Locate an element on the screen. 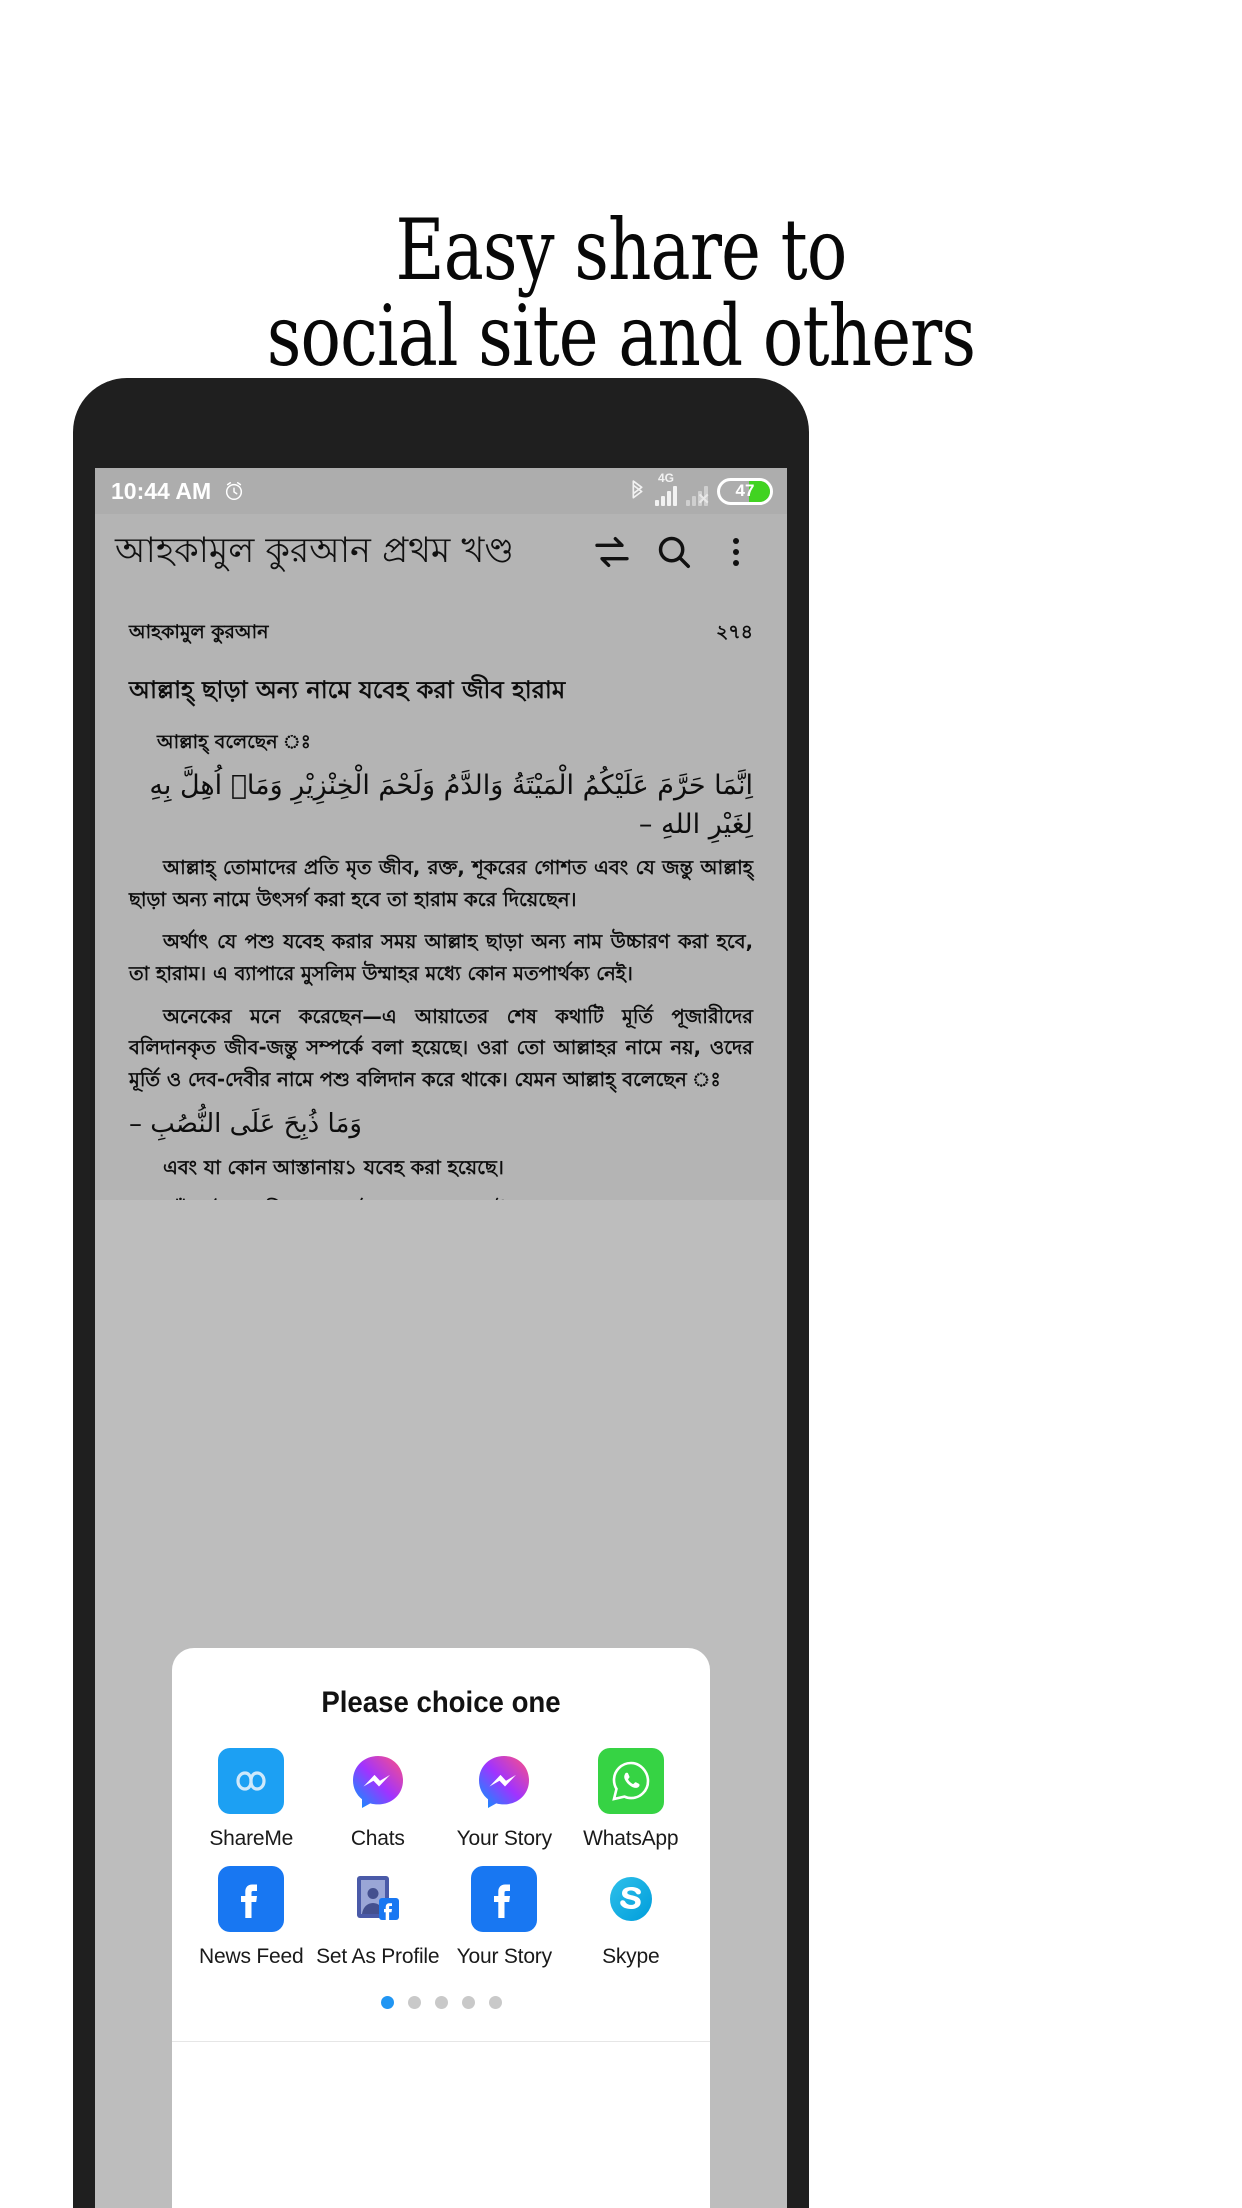 Image resolution: width=1242 pixels, height=2208 pixels. sheet-divider is located at coordinates (441, 2041).